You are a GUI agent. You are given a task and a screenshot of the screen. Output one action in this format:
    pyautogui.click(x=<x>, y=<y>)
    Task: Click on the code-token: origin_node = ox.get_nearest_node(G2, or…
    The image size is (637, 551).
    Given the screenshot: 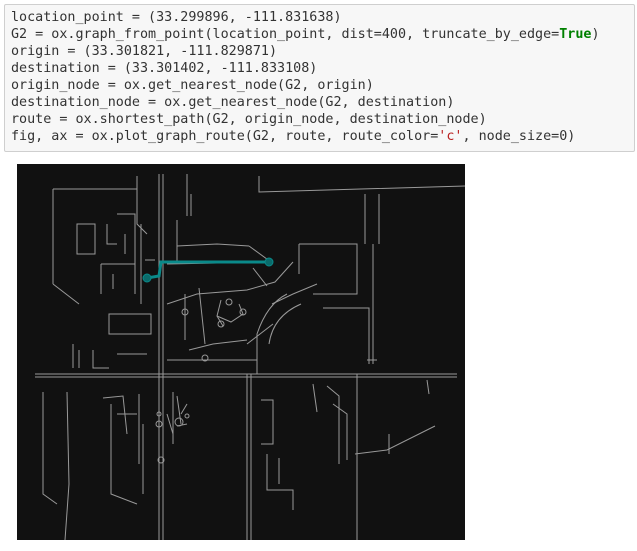 What is the action you would take?
    pyautogui.click(x=192, y=85)
    